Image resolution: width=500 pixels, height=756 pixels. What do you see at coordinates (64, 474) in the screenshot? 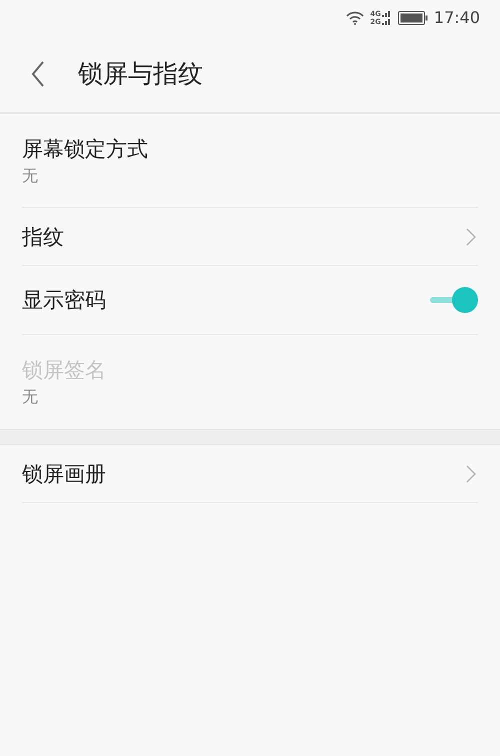
I see `row-title: 锁屏画册` at bounding box center [64, 474].